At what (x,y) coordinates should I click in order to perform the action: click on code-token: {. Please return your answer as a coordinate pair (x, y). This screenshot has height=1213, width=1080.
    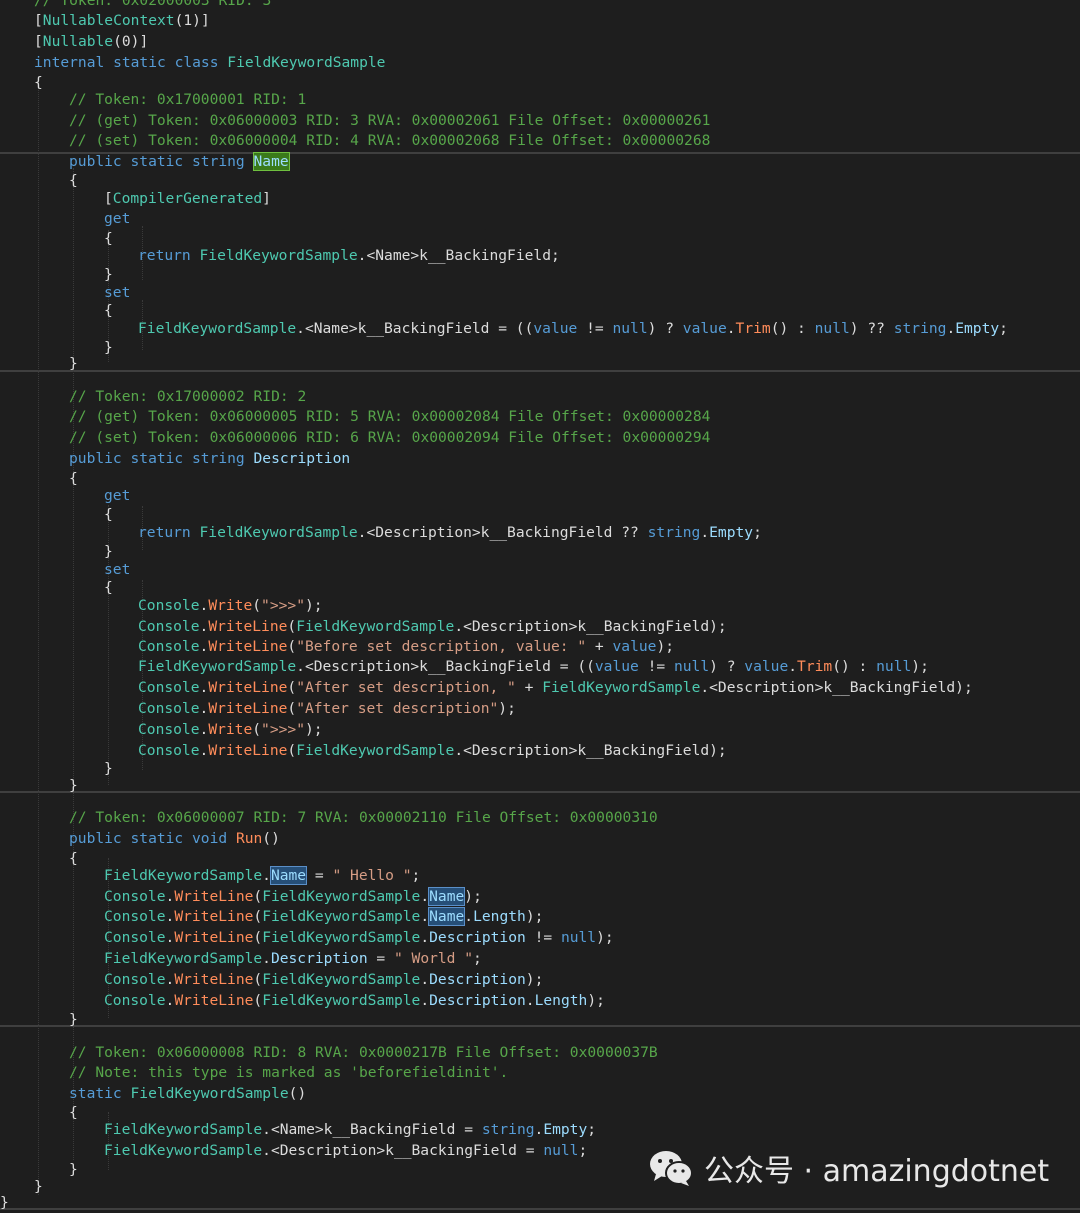
    Looking at the image, I should click on (108, 238).